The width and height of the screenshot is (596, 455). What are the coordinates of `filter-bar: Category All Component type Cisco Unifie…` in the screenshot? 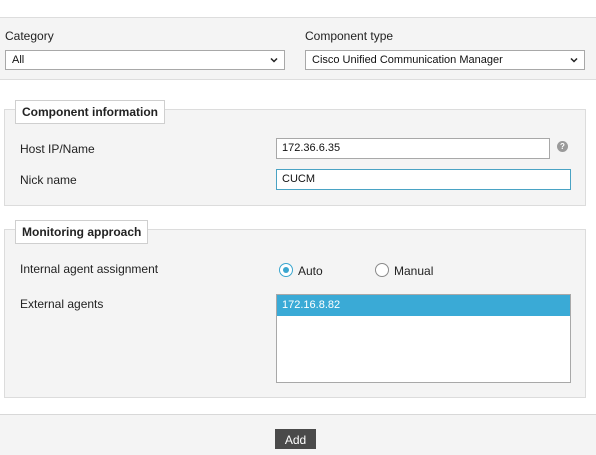 It's located at (298, 49).